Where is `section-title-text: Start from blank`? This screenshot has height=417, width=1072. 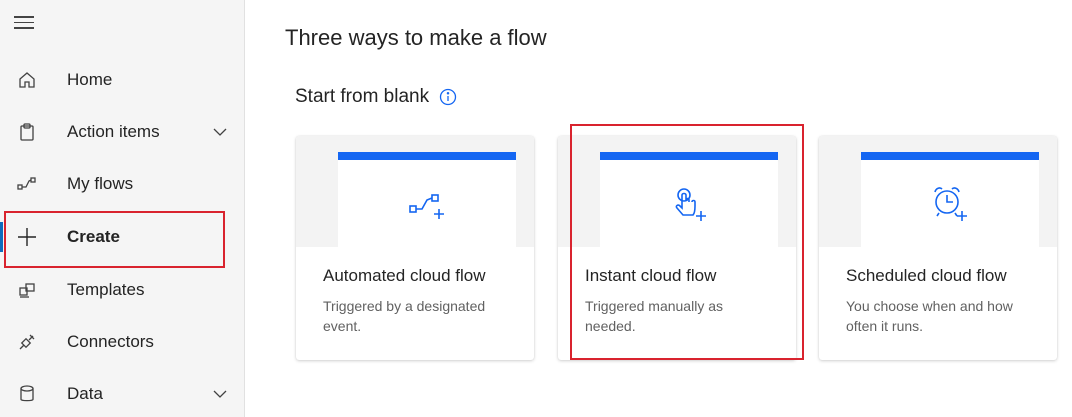 section-title-text: Start from blank is located at coordinates (362, 96).